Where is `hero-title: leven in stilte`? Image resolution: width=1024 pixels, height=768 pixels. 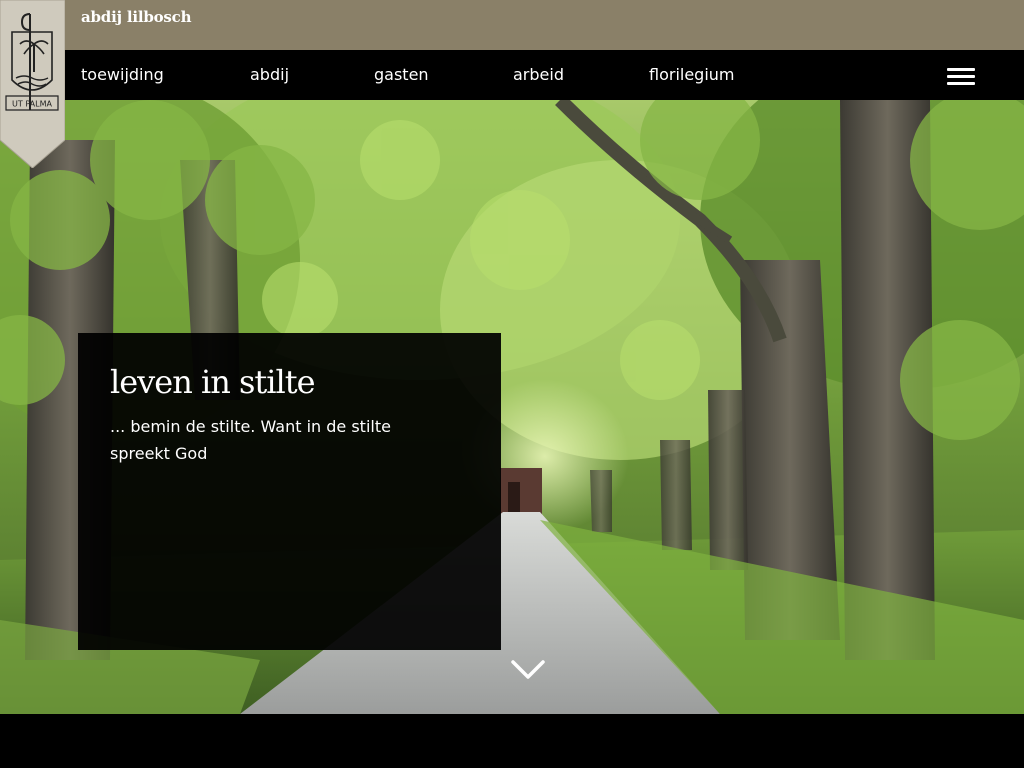
hero-title: leven in stilte is located at coordinates (213, 382).